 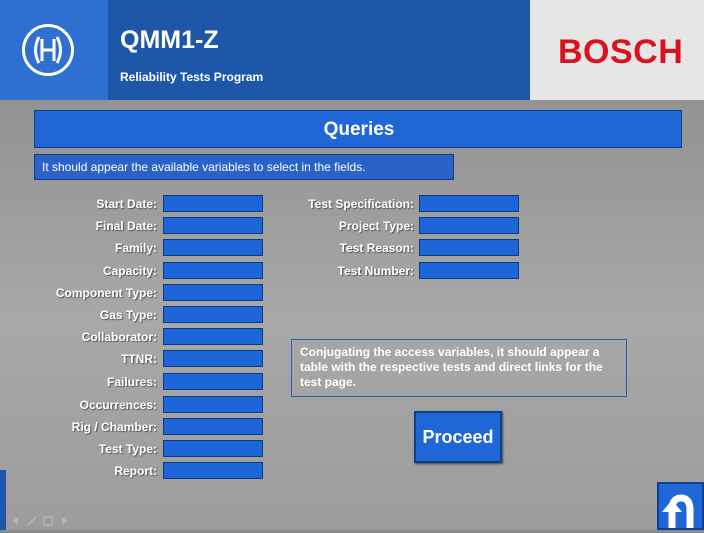 I want to click on gas-type-field, so click(x=213, y=314).